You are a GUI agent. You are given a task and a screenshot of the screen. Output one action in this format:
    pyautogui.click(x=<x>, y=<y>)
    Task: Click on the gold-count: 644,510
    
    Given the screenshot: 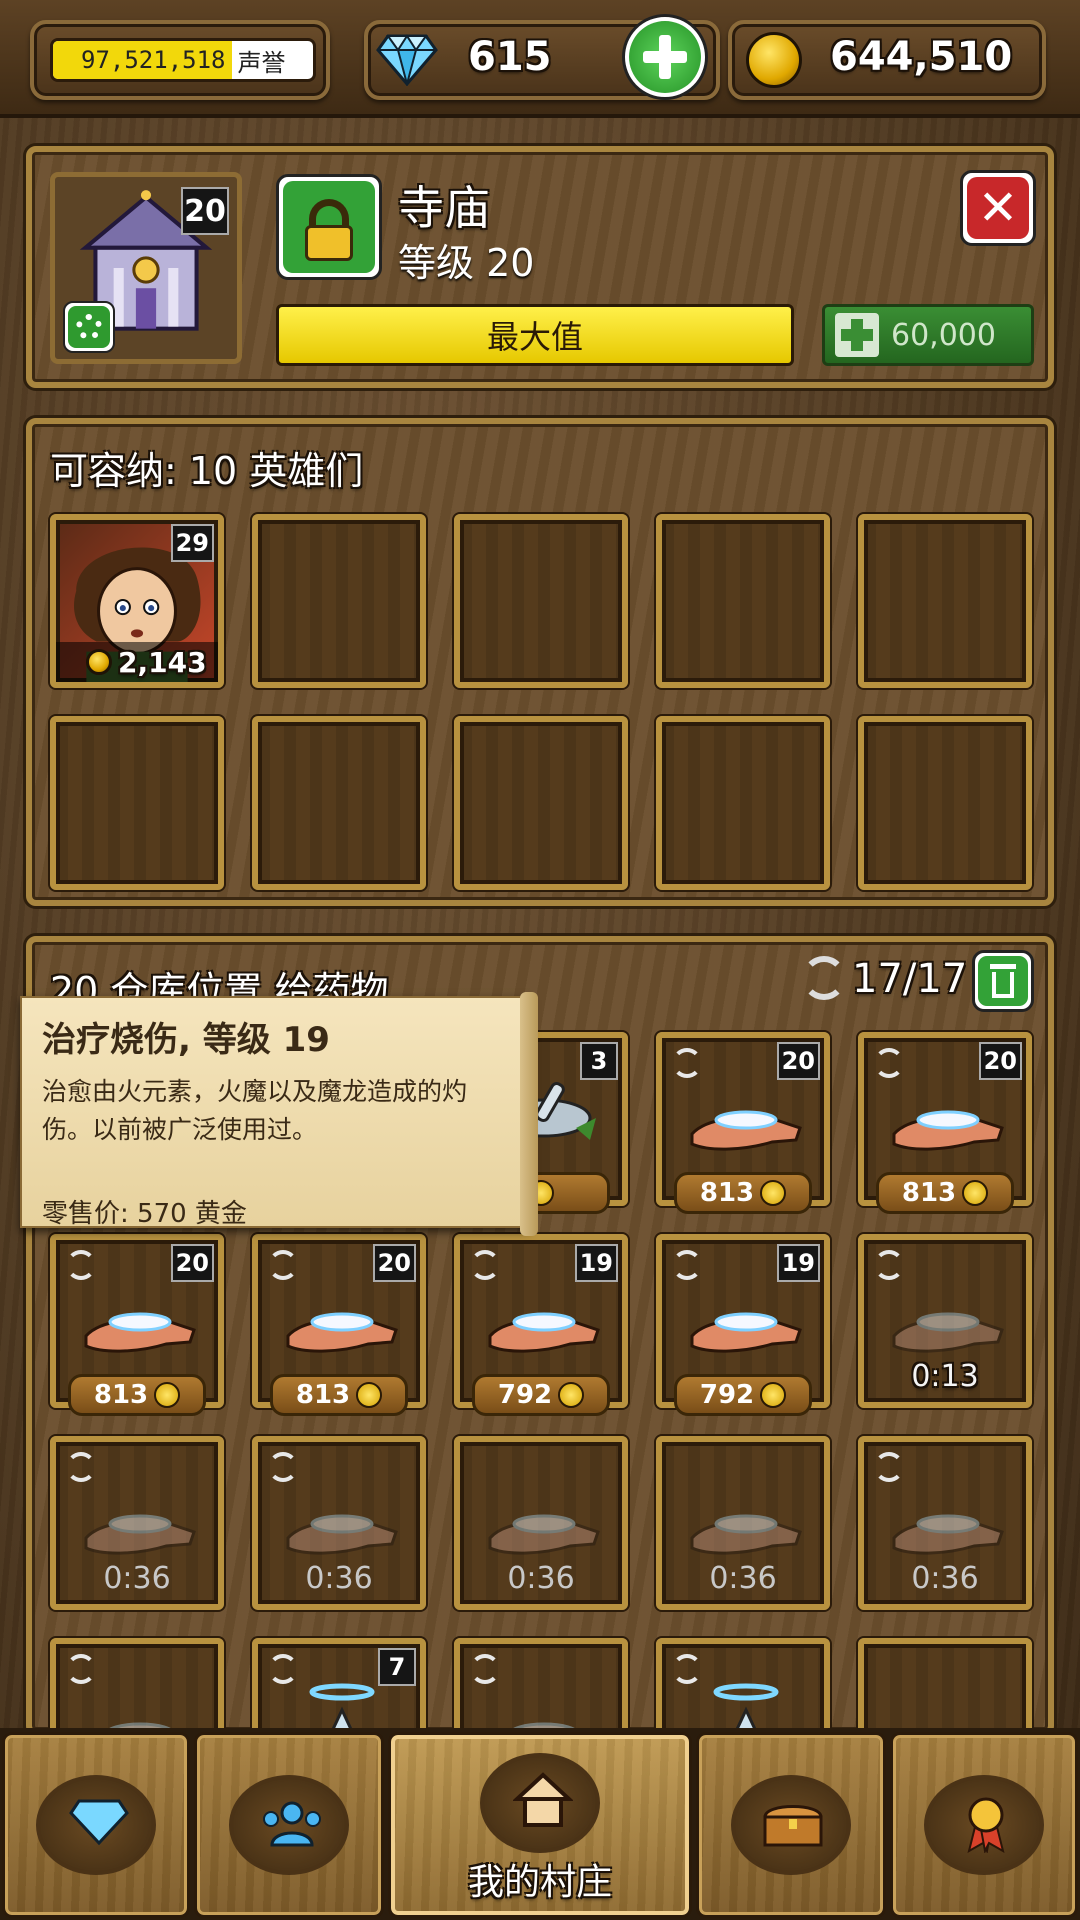 What is the action you would take?
    pyautogui.click(x=921, y=57)
    